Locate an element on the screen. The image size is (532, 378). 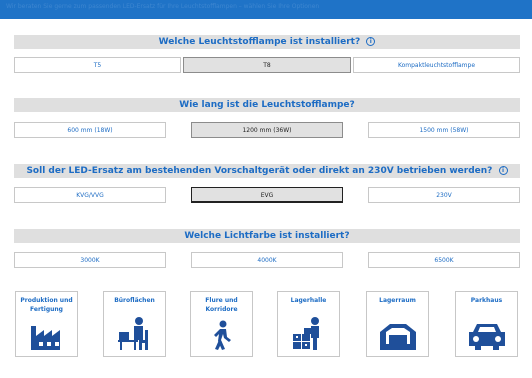
category-label-line: Lagerraum is located at coordinates (397, 300).